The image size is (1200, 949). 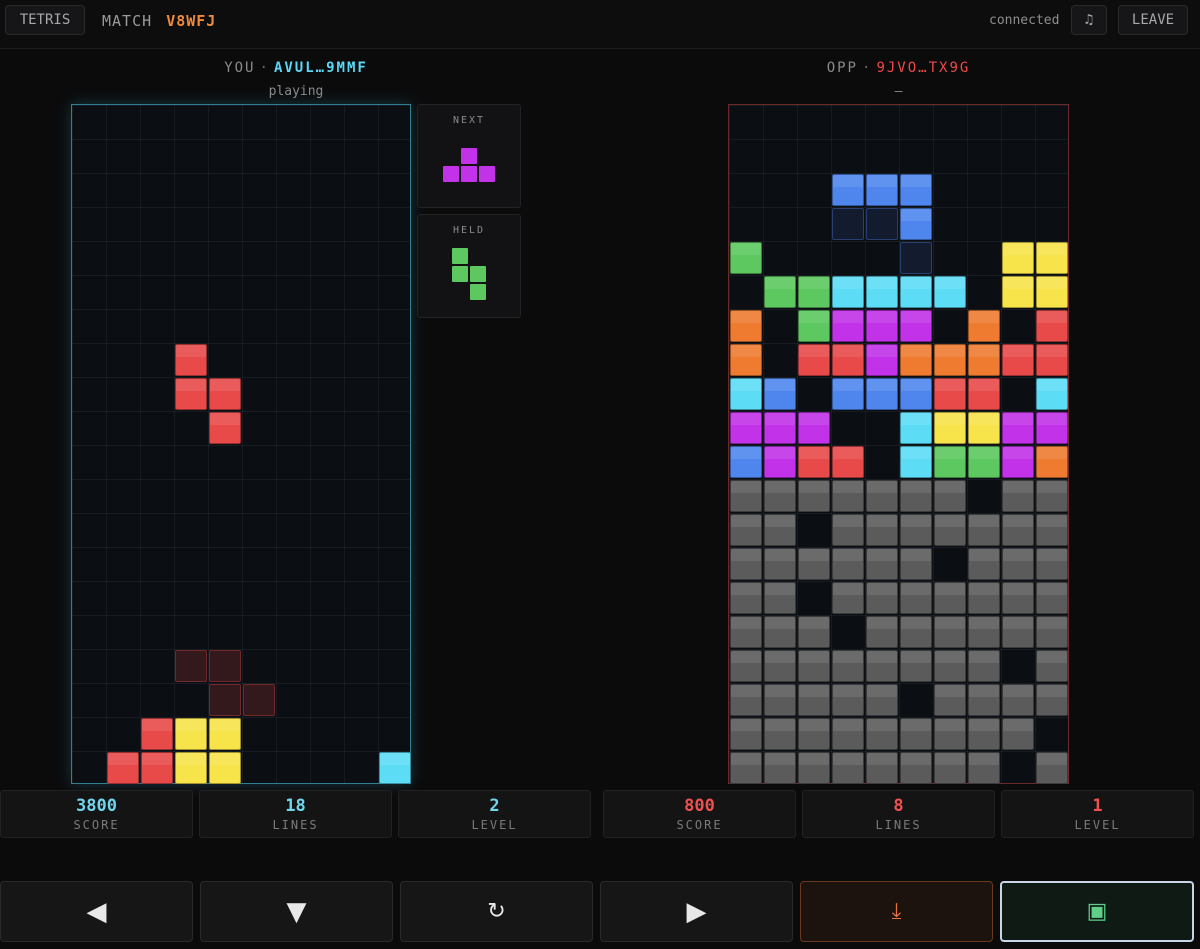 I want to click on opponent-lines-stat: 8 LINES, so click(x=898, y=814).